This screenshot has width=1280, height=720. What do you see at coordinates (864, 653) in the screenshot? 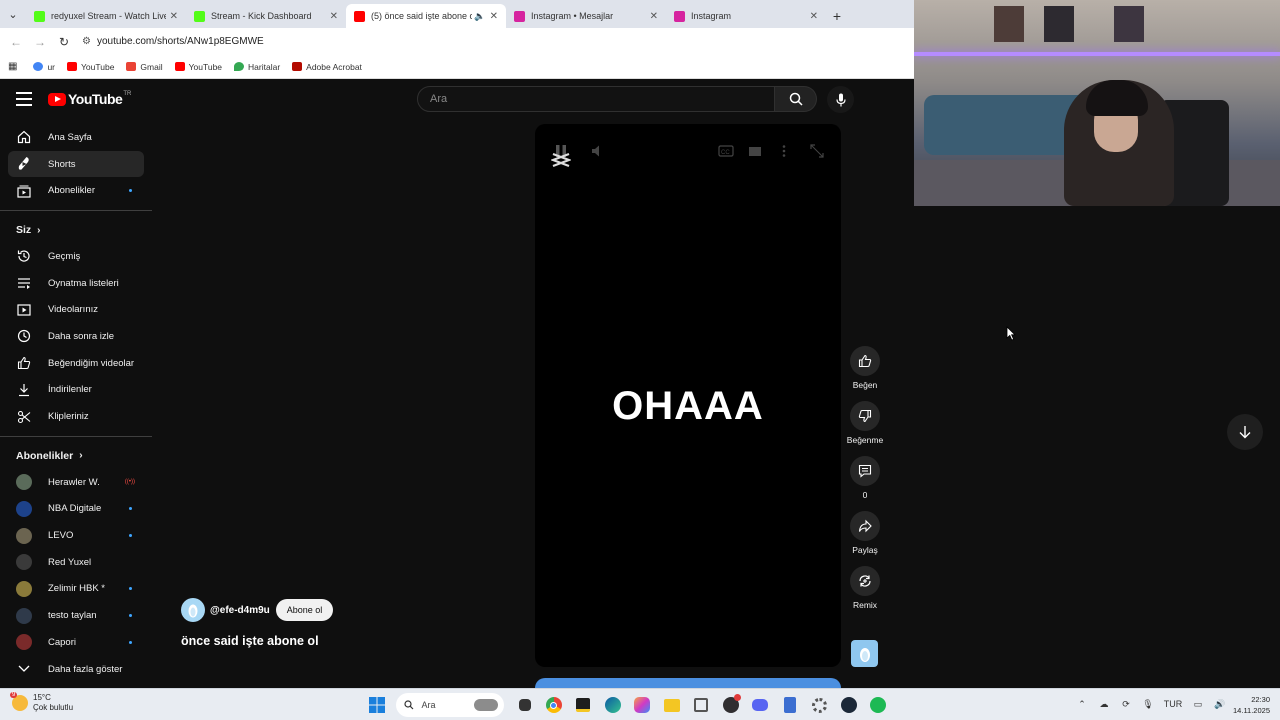
I see `sound-thumbnail` at bounding box center [864, 653].